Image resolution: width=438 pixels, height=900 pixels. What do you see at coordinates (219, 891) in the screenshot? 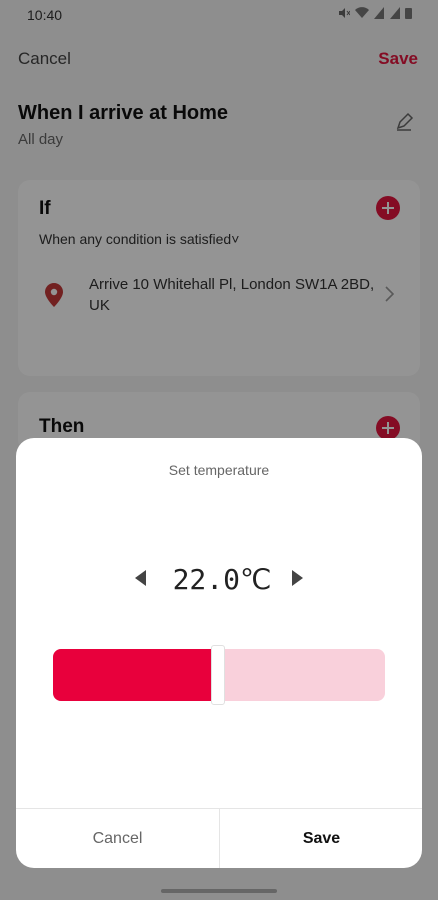
I see `home-indicator` at bounding box center [219, 891].